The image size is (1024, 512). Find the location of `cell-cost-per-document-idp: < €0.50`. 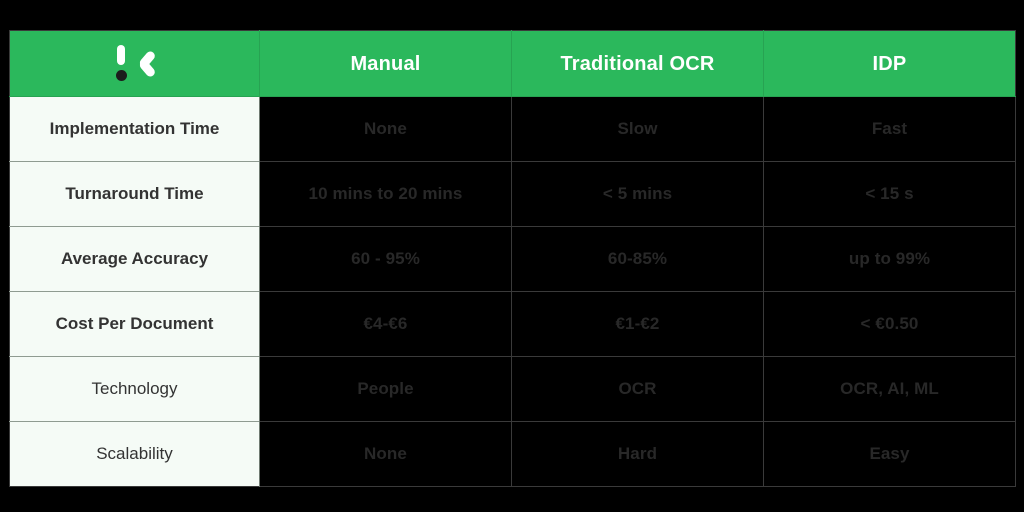

cell-cost-per-document-idp: < €0.50 is located at coordinates (889, 324).